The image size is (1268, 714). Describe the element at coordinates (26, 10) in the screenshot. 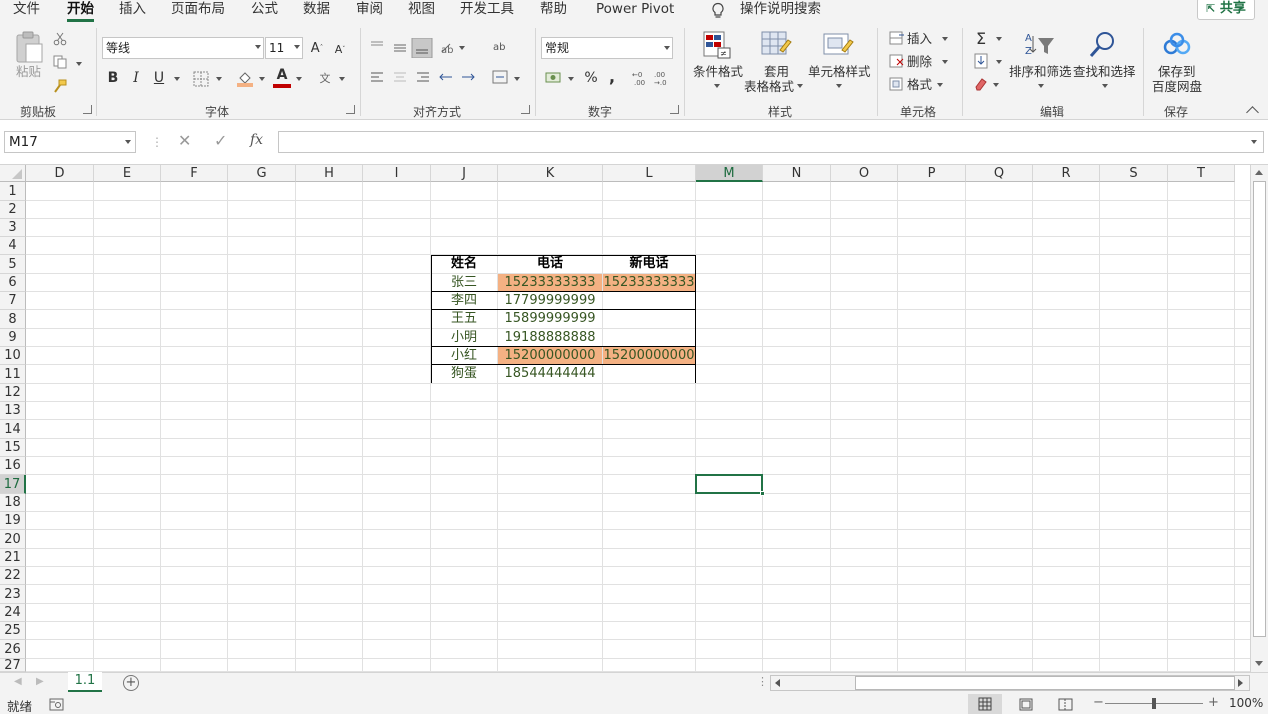

I see `tab-file: 文件` at that location.